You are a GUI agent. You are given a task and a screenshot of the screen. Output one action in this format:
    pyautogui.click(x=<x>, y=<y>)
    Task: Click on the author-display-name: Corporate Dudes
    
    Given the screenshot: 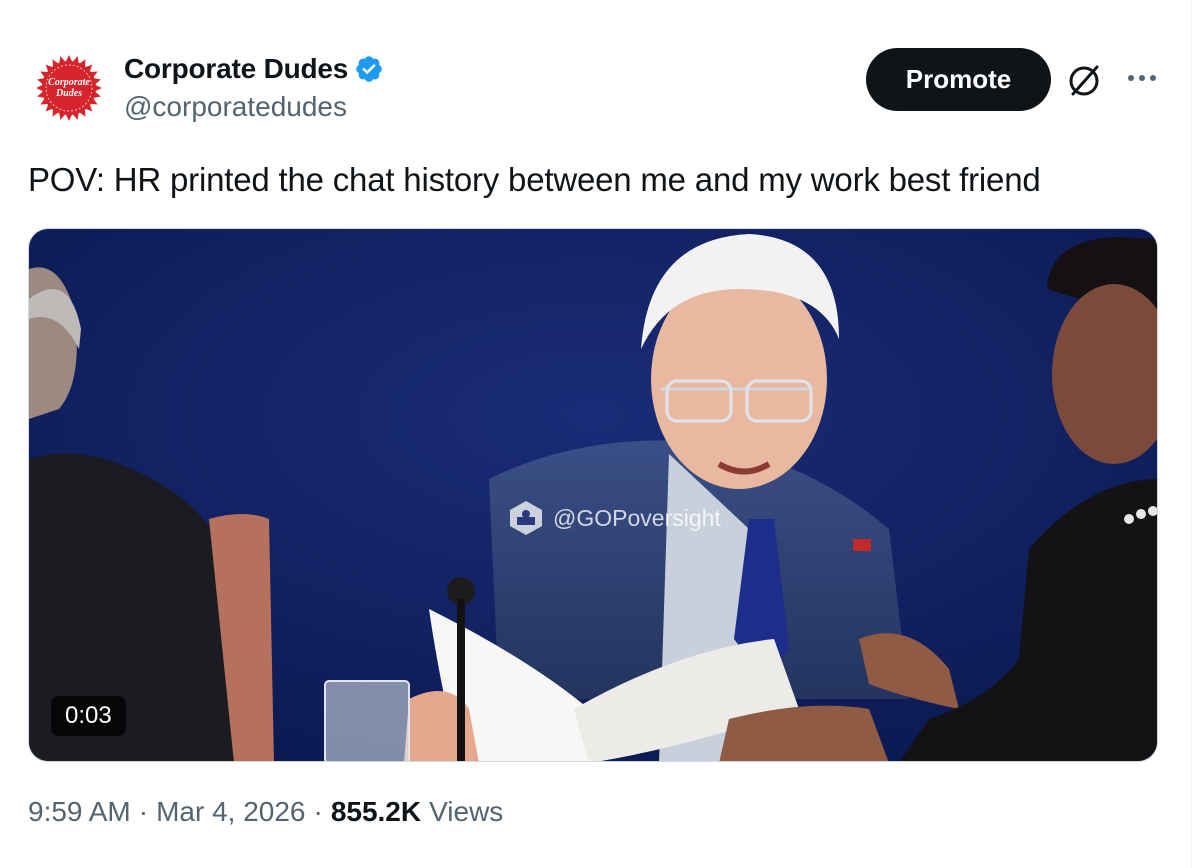 What is the action you would take?
    pyautogui.click(x=236, y=69)
    